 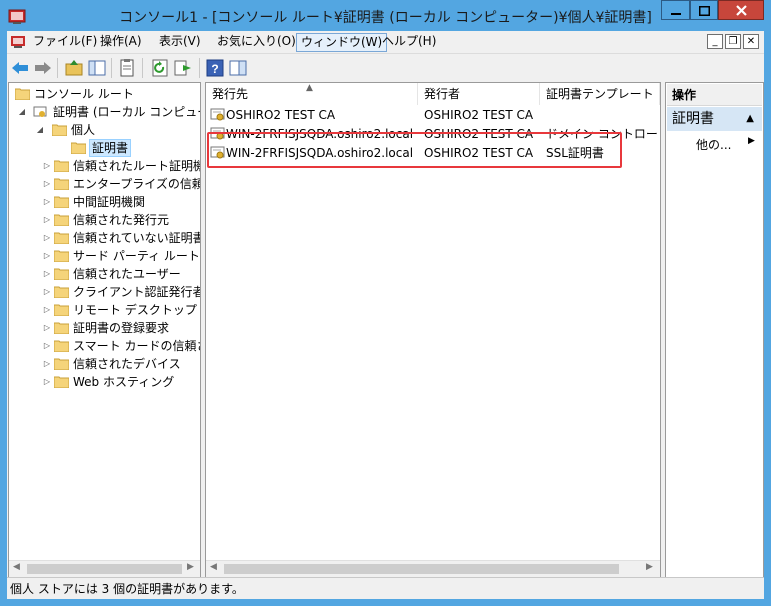 What do you see at coordinates (40, 111) in the screenshot?
I see `certificate-store-icon` at bounding box center [40, 111].